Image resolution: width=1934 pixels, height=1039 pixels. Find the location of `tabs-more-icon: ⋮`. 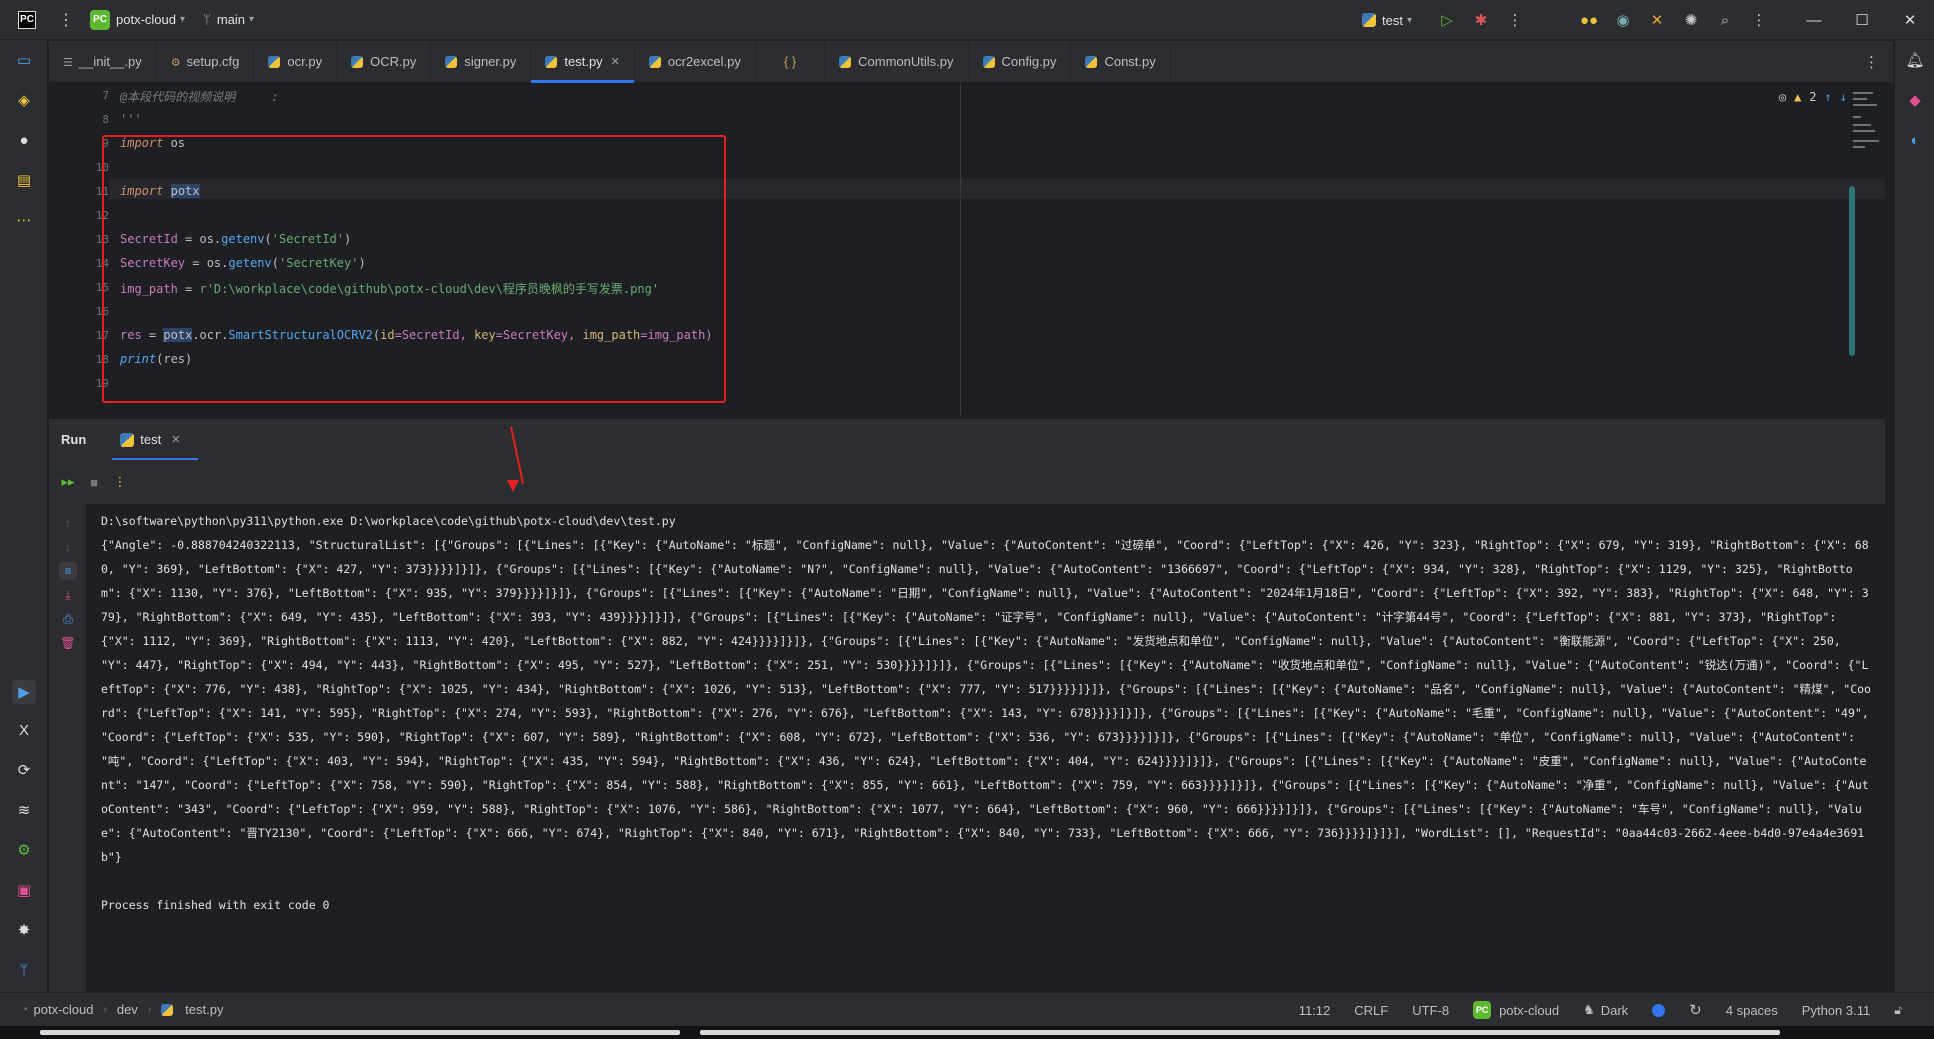

tabs-more-icon: ⋮ is located at coordinates (1871, 62).